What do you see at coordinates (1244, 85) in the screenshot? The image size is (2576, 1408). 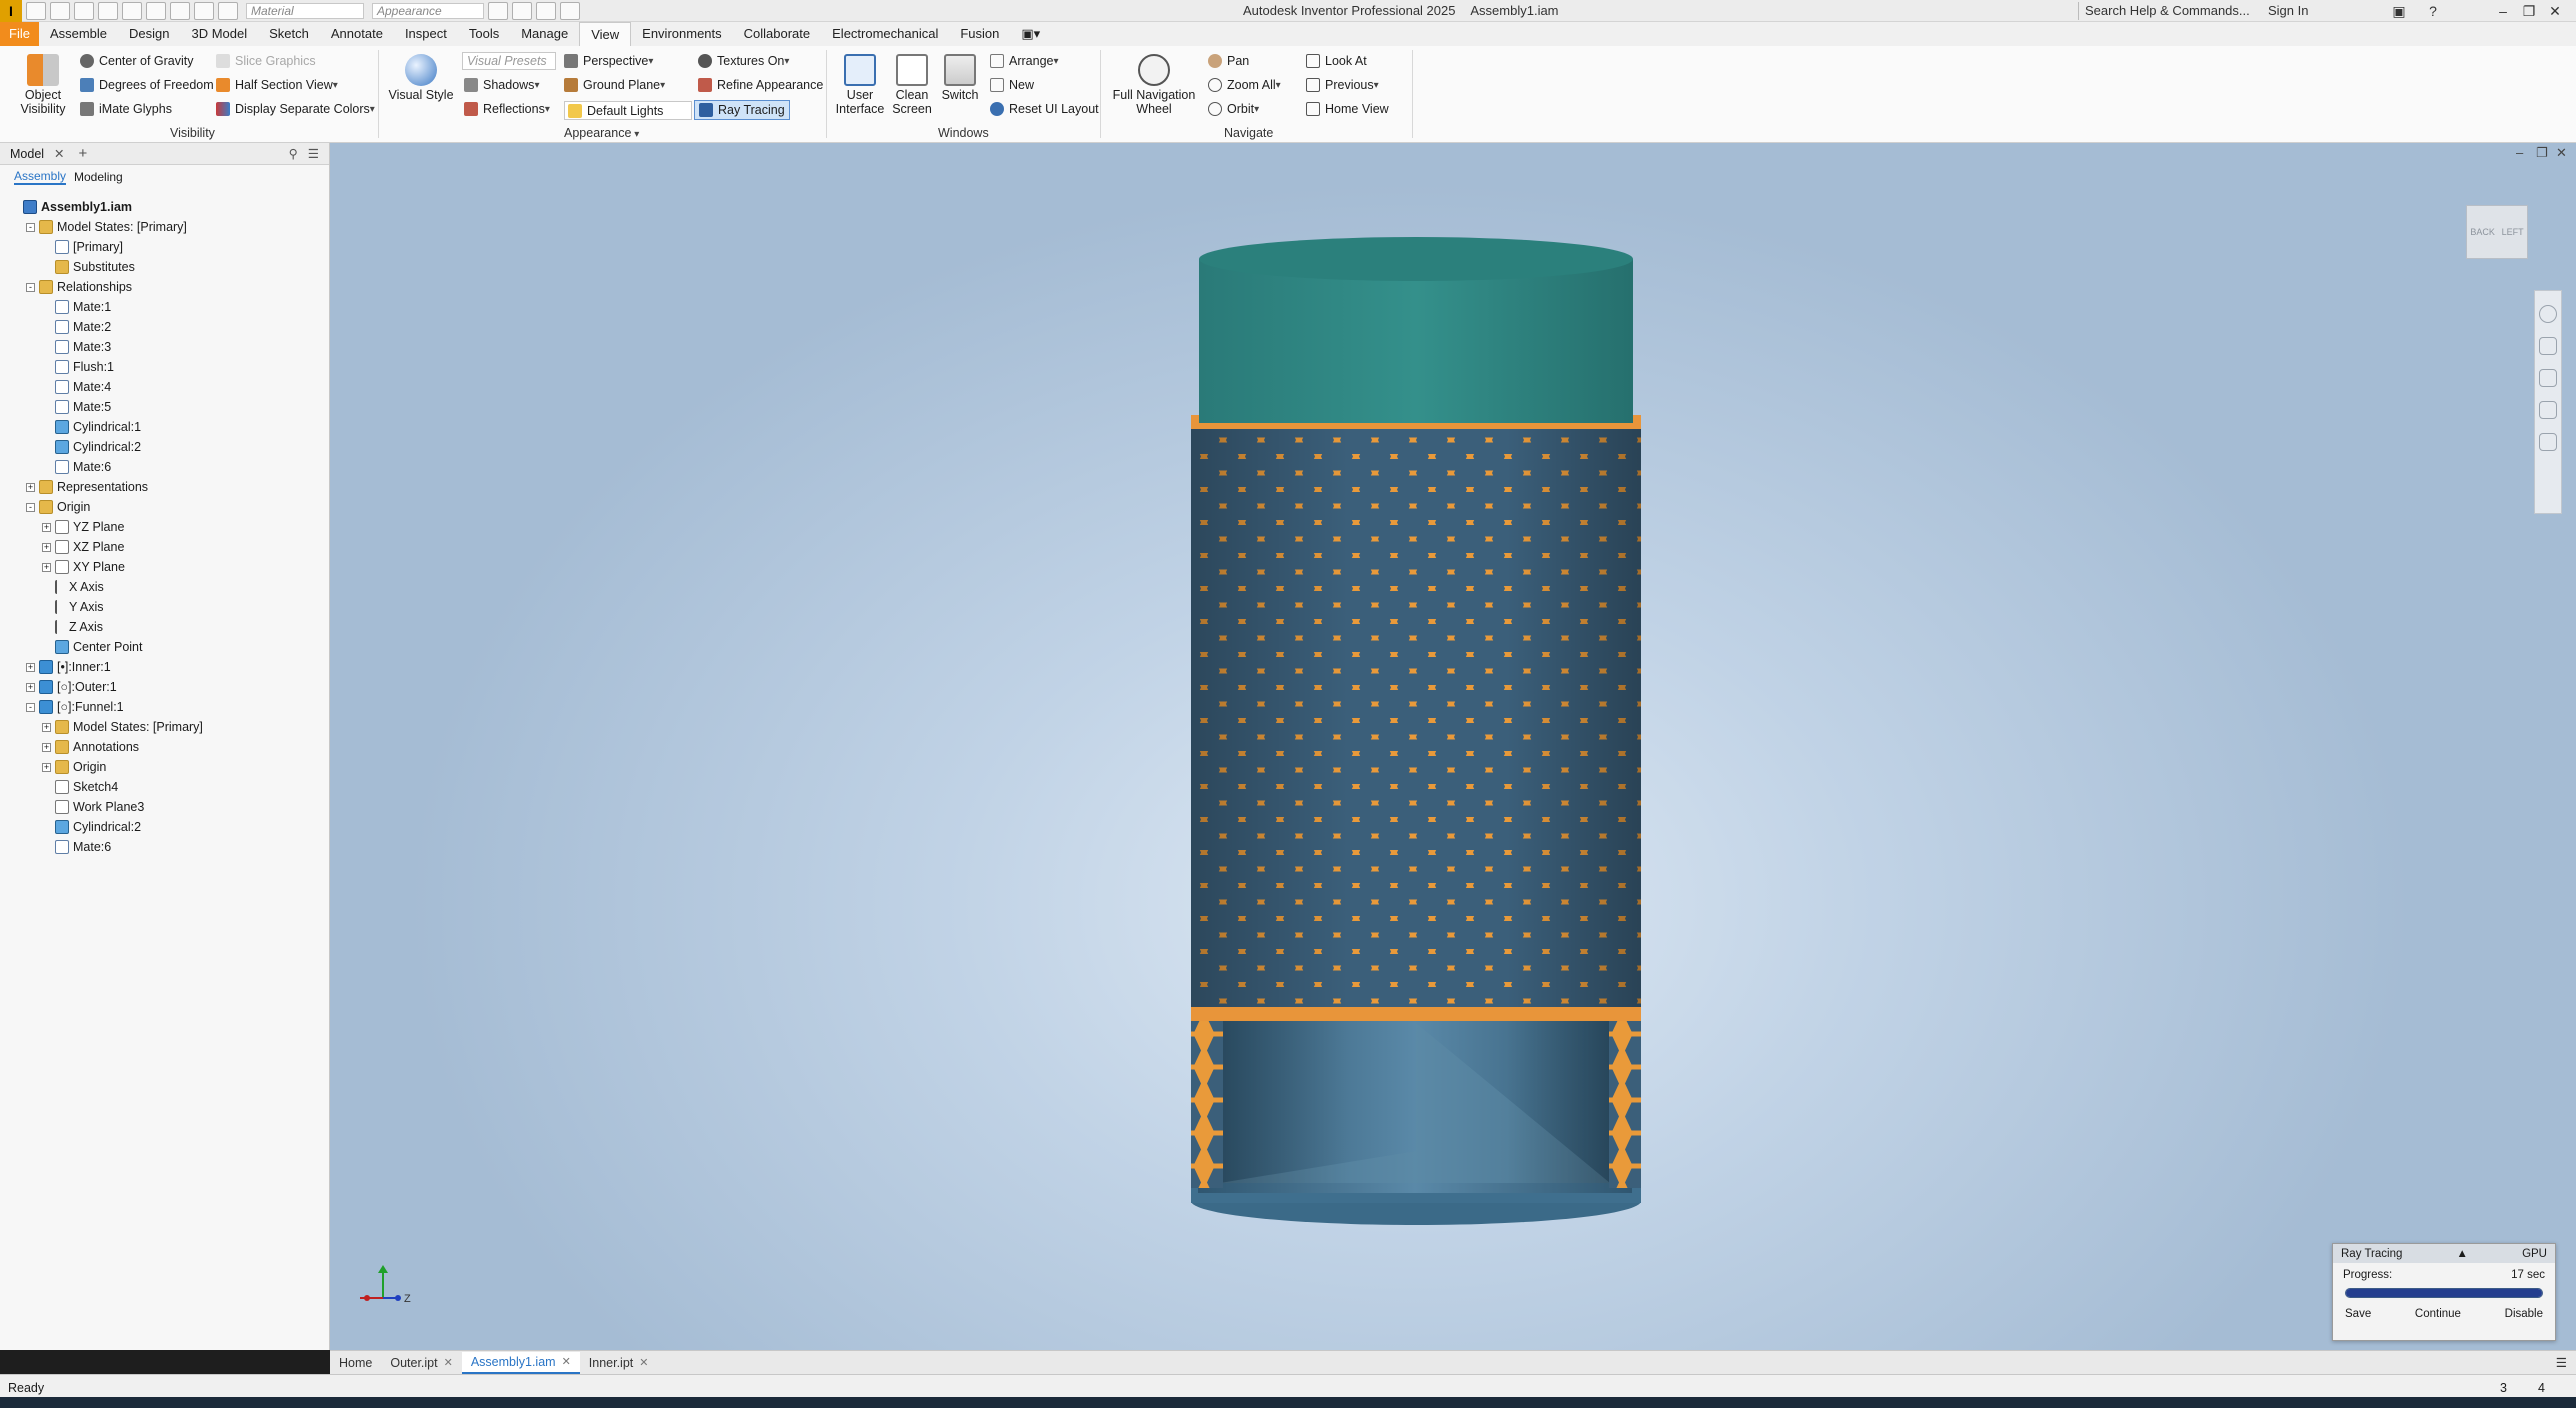 I see `zoom-all-button: Zoom All` at bounding box center [1244, 85].